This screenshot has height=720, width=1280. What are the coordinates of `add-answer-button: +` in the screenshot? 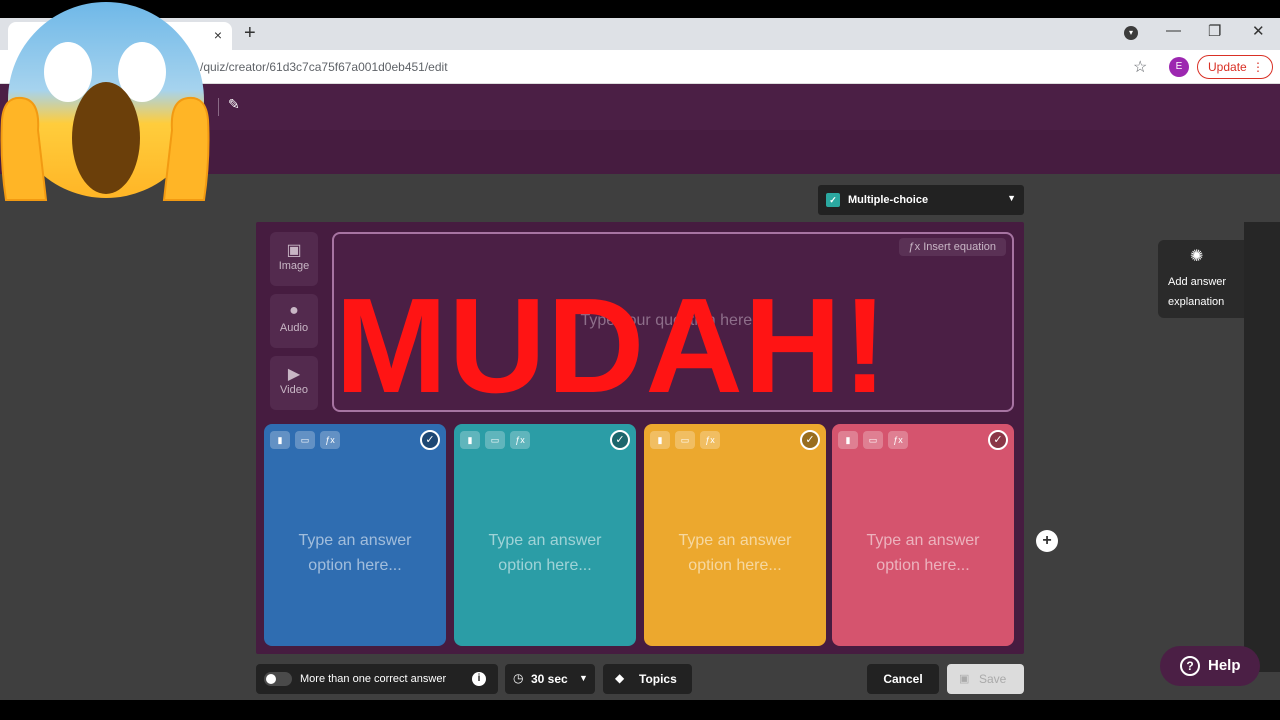 It's located at (1047, 541).